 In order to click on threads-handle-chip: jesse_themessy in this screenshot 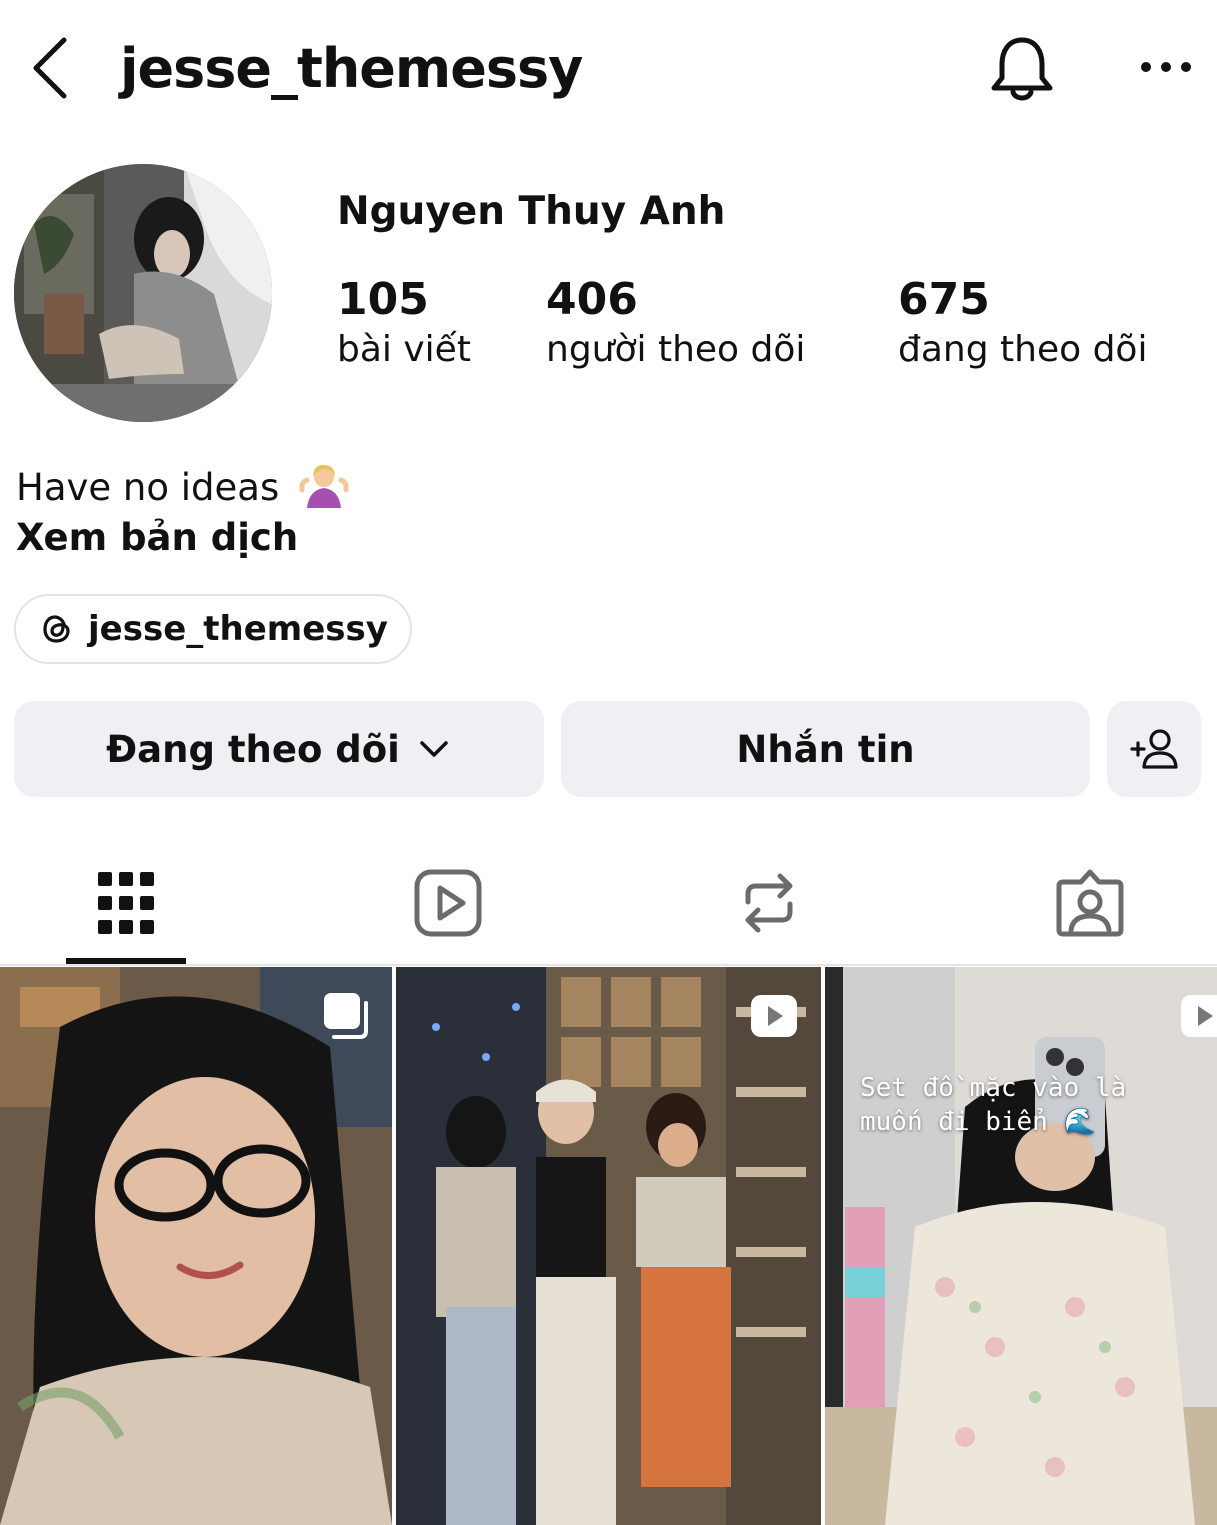, I will do `click(213, 629)`.